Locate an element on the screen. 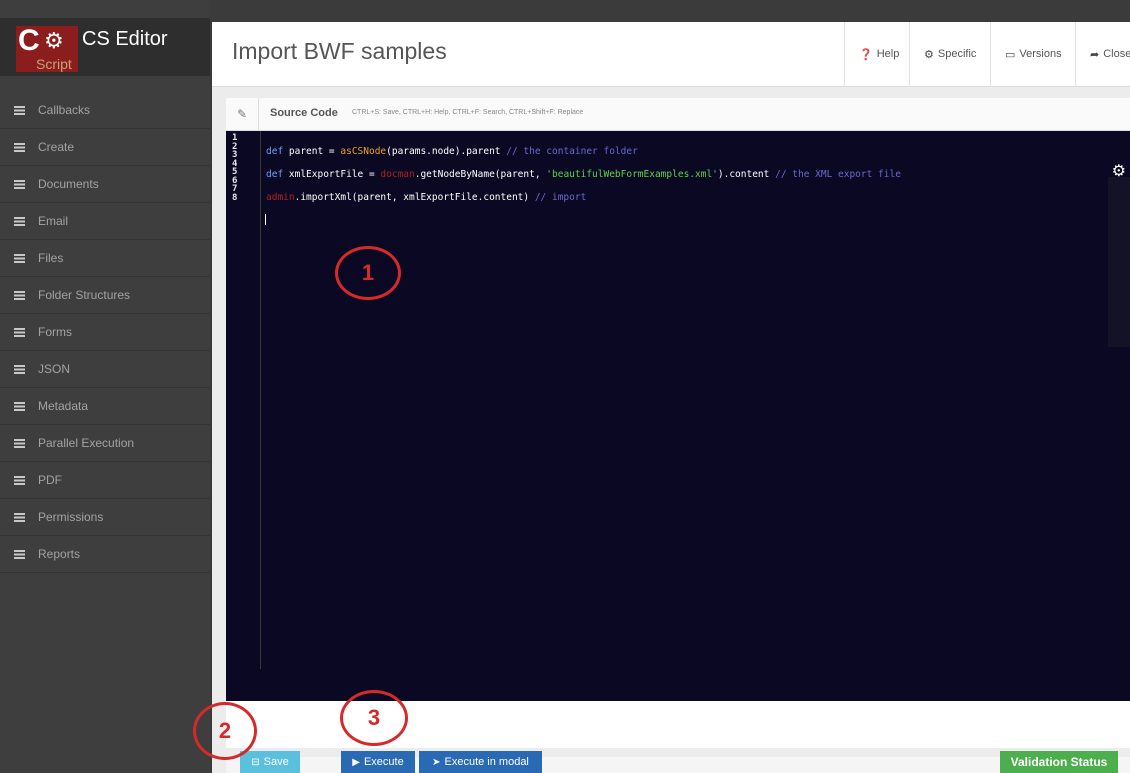 The height and width of the screenshot is (773, 1130). sidebar-item-parallel-execution: Parallel Execution is located at coordinates (105, 443).